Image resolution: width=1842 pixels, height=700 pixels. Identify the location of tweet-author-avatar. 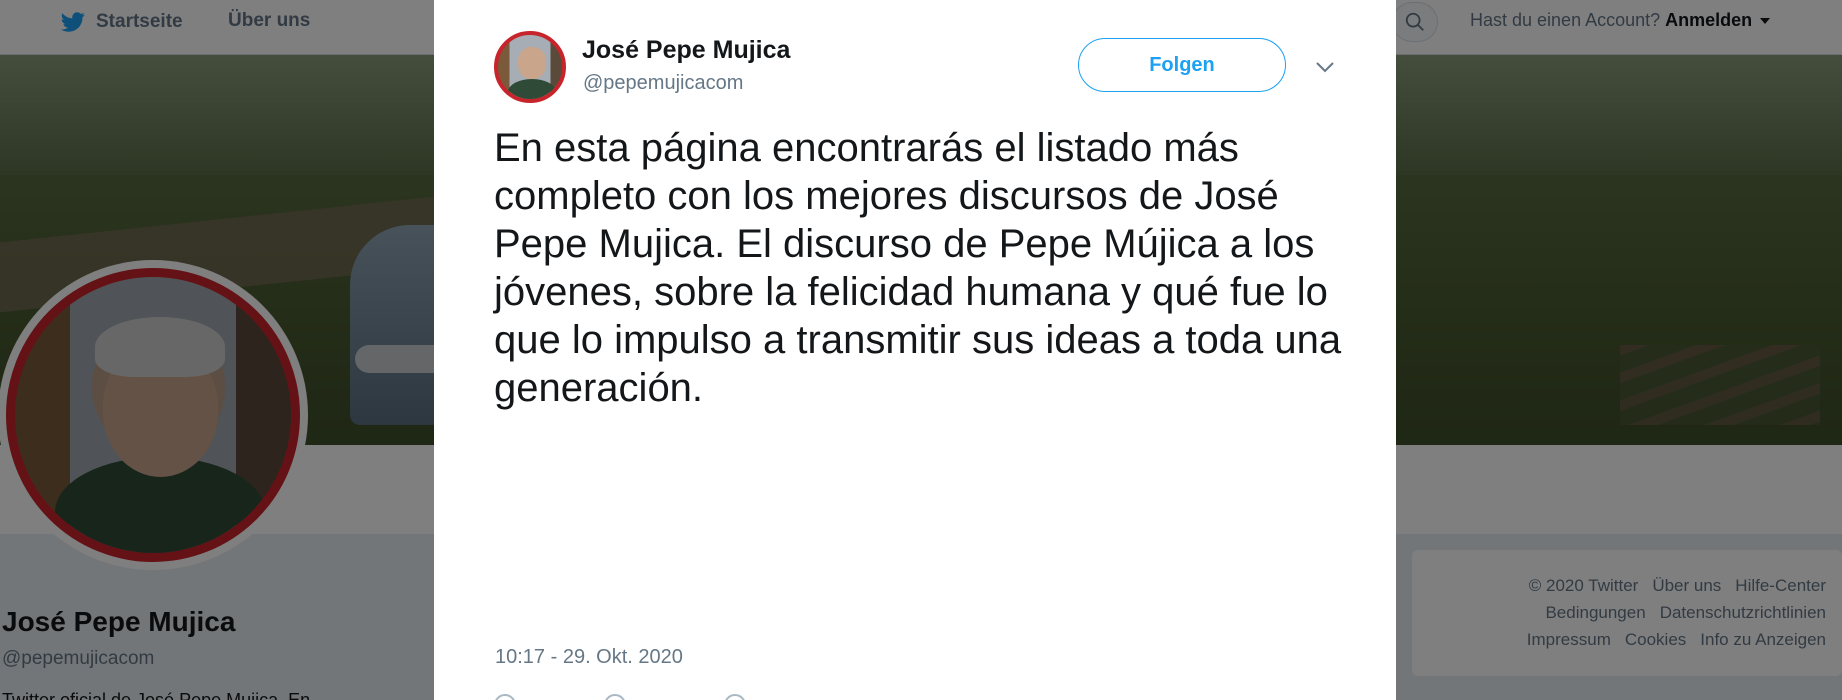
(530, 67).